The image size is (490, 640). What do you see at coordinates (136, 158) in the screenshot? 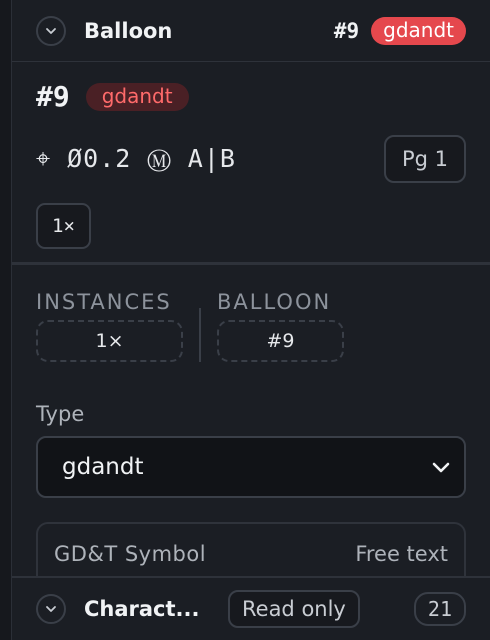
I see `feature-control-frame: ⌖ Ø0.2 Ⓜ A|B` at bounding box center [136, 158].